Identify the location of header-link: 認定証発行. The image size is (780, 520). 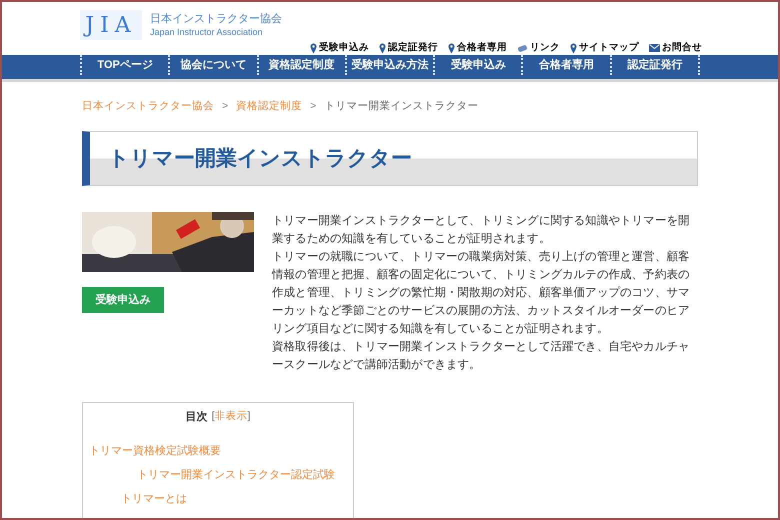
(408, 48).